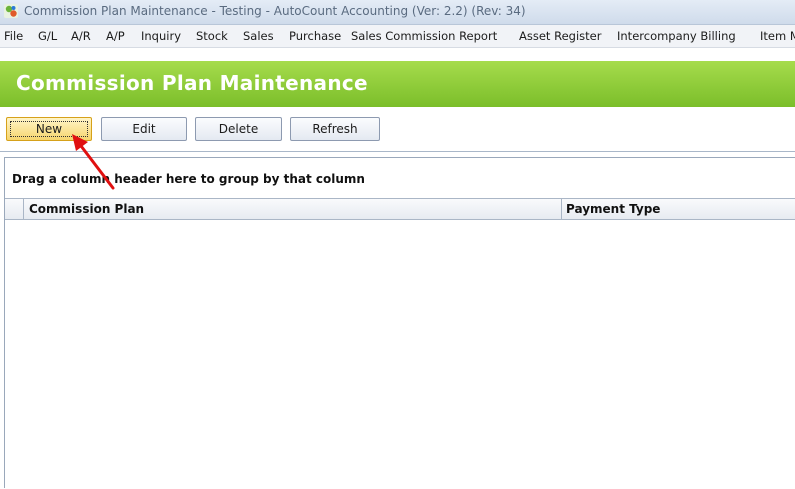 This screenshot has height=489, width=795. What do you see at coordinates (777, 36) in the screenshot?
I see `menu-item-maintenance: Item M` at bounding box center [777, 36].